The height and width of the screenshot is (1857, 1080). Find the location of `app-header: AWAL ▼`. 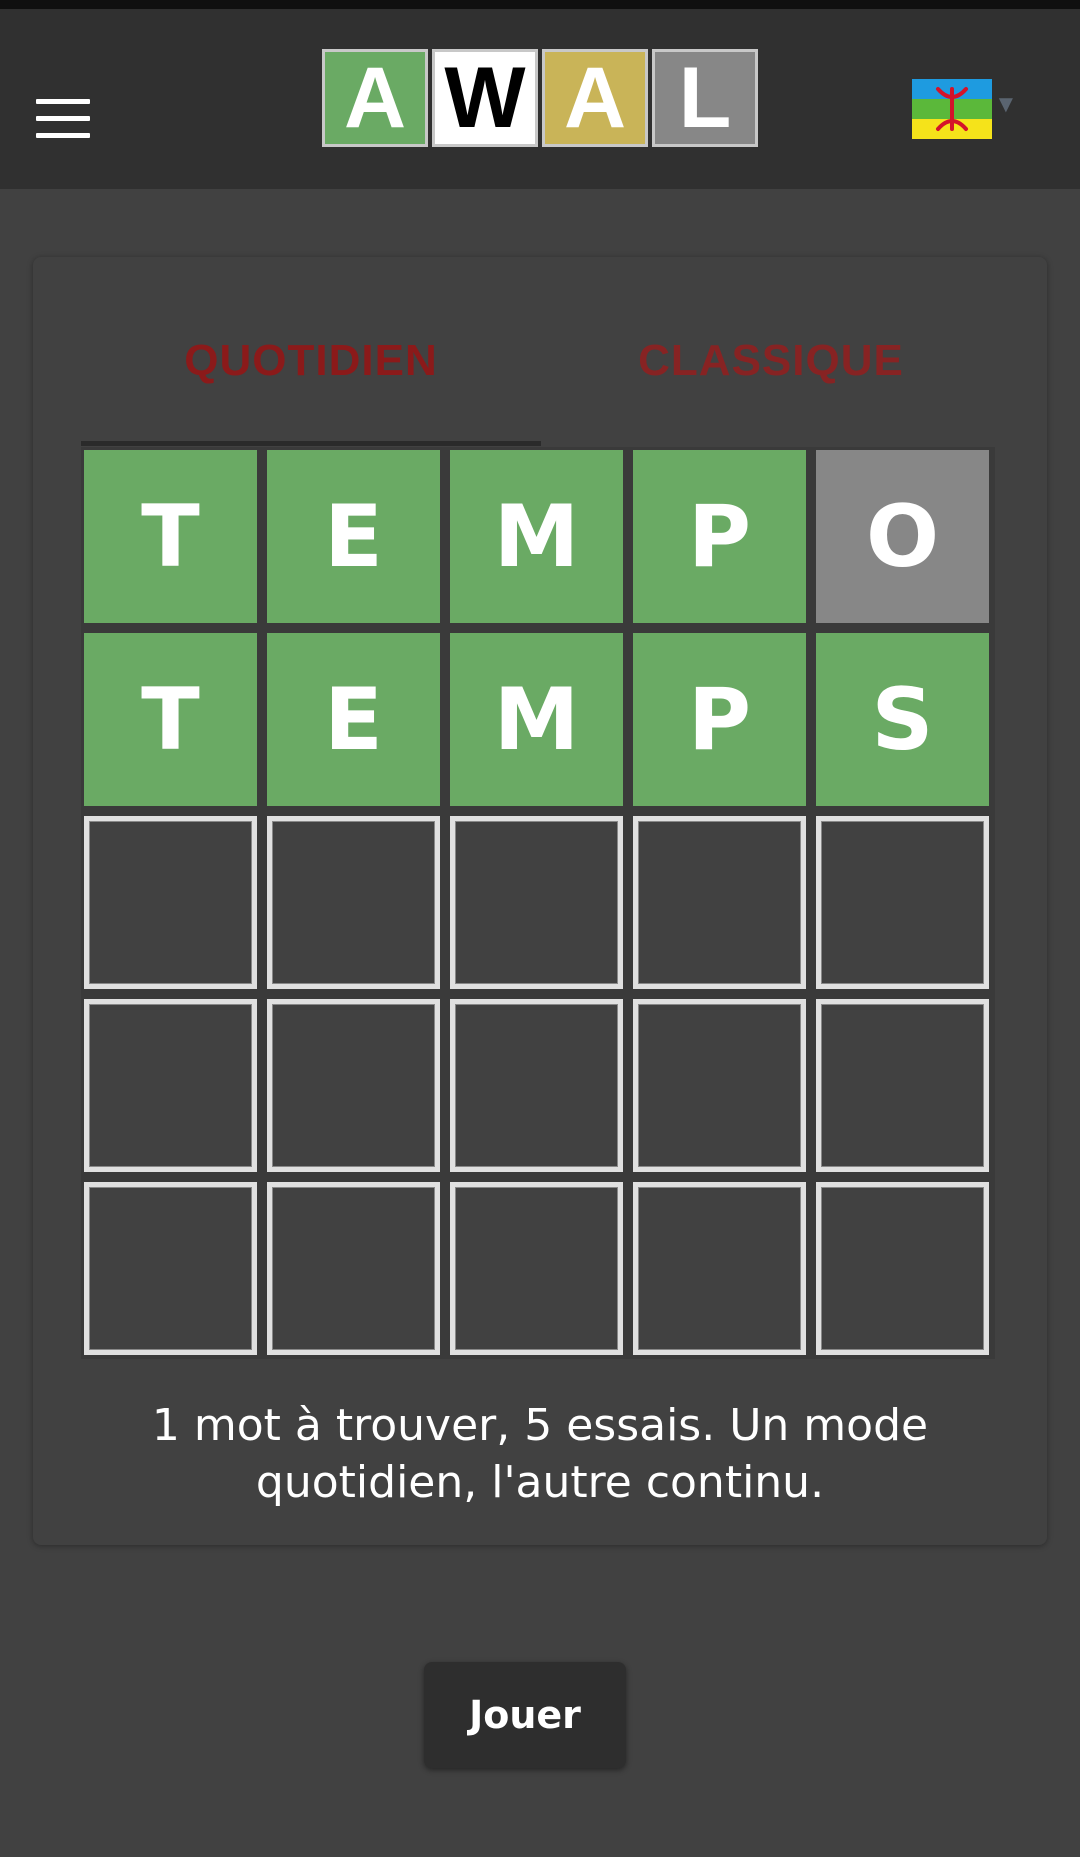

app-header: AWAL ▼ is located at coordinates (540, 99).